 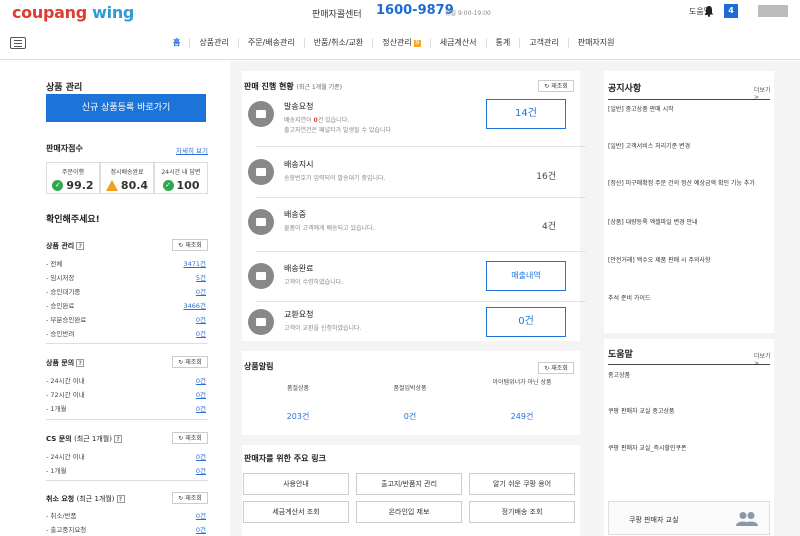 What do you see at coordinates (522, 484) in the screenshot?
I see `link-coupang-terms: 알기 쉬운 쿠팡 용어` at bounding box center [522, 484].